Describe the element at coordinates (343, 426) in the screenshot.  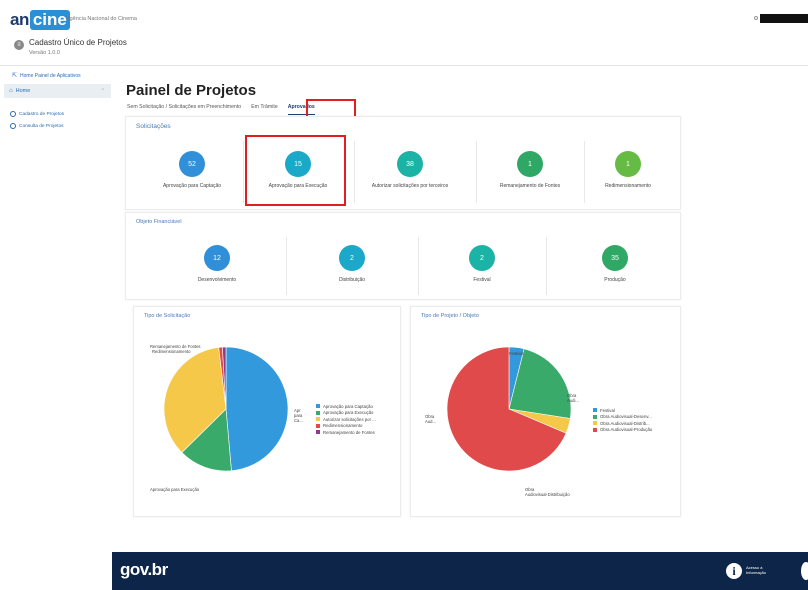
I see `legend-label: Redimensionamento` at that location.